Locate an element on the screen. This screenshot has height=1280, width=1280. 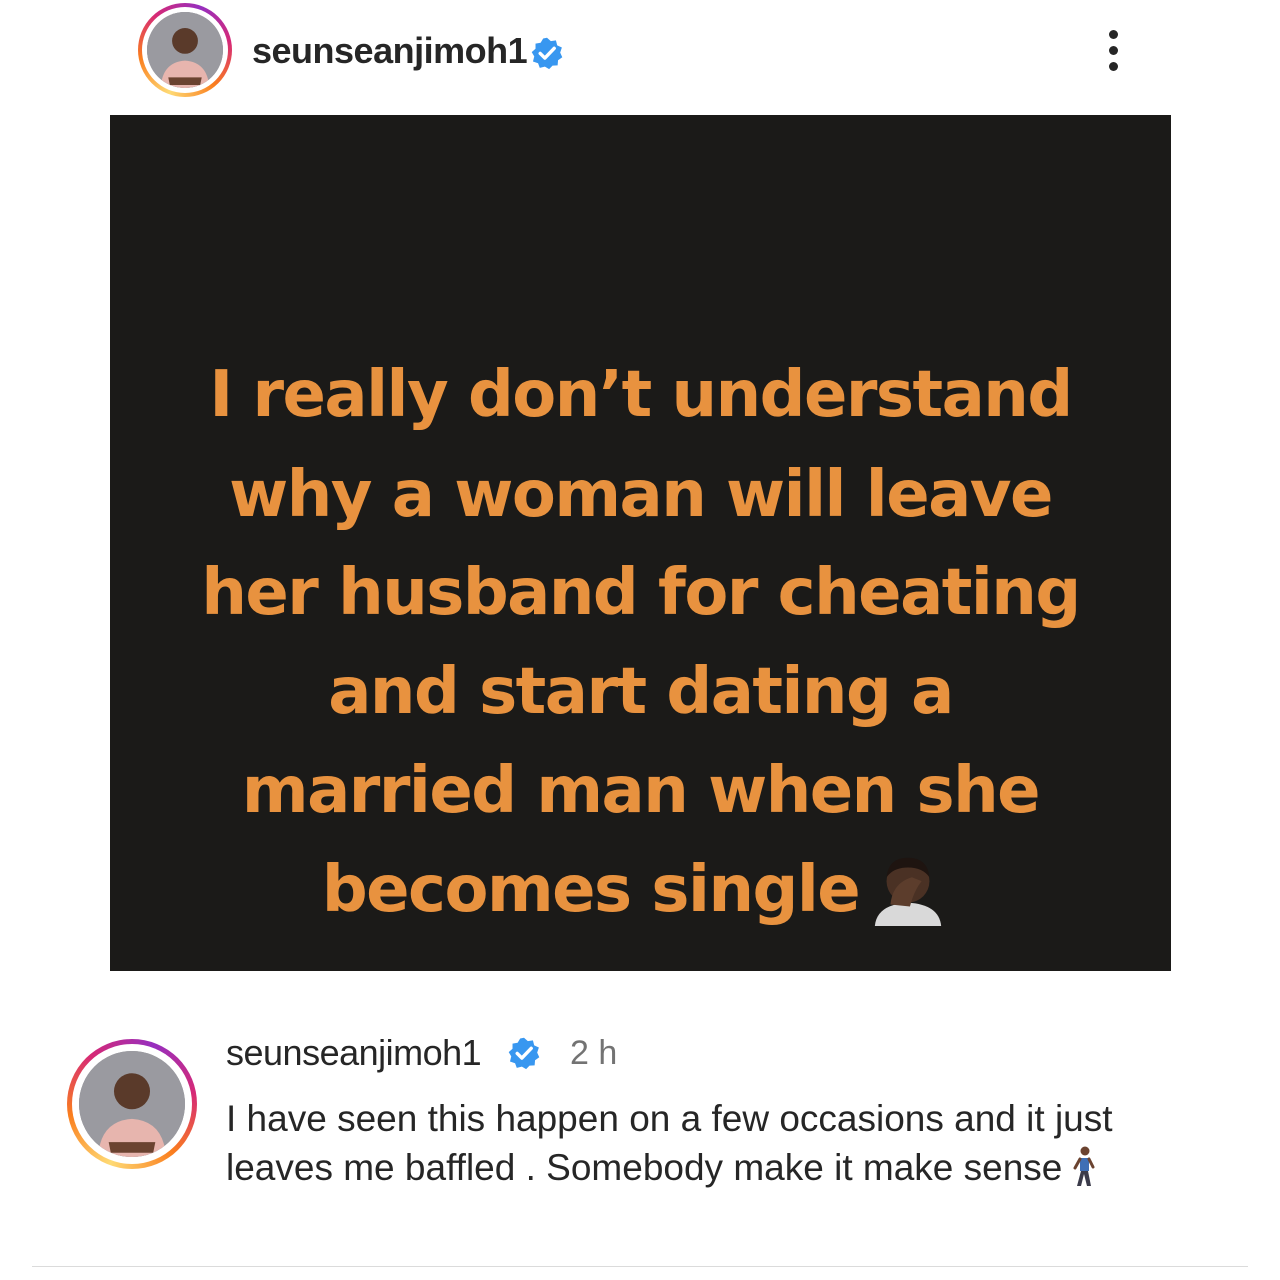
person-walking-emoji is located at coordinates (1084, 1166).